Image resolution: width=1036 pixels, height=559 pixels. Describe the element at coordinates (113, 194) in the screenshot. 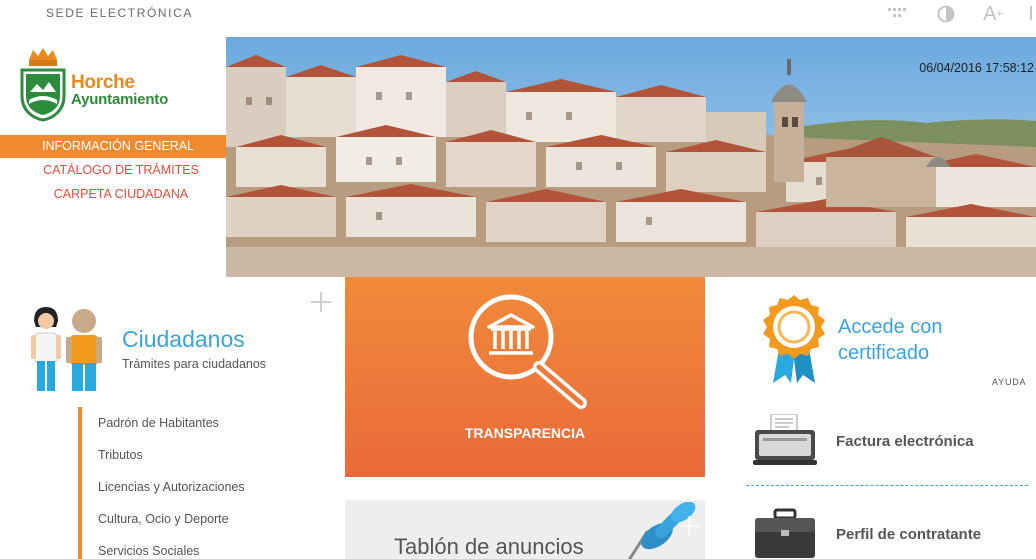

I see `nav-item-carpeta-ciudadana: CARPETA CIUDADANA` at that location.